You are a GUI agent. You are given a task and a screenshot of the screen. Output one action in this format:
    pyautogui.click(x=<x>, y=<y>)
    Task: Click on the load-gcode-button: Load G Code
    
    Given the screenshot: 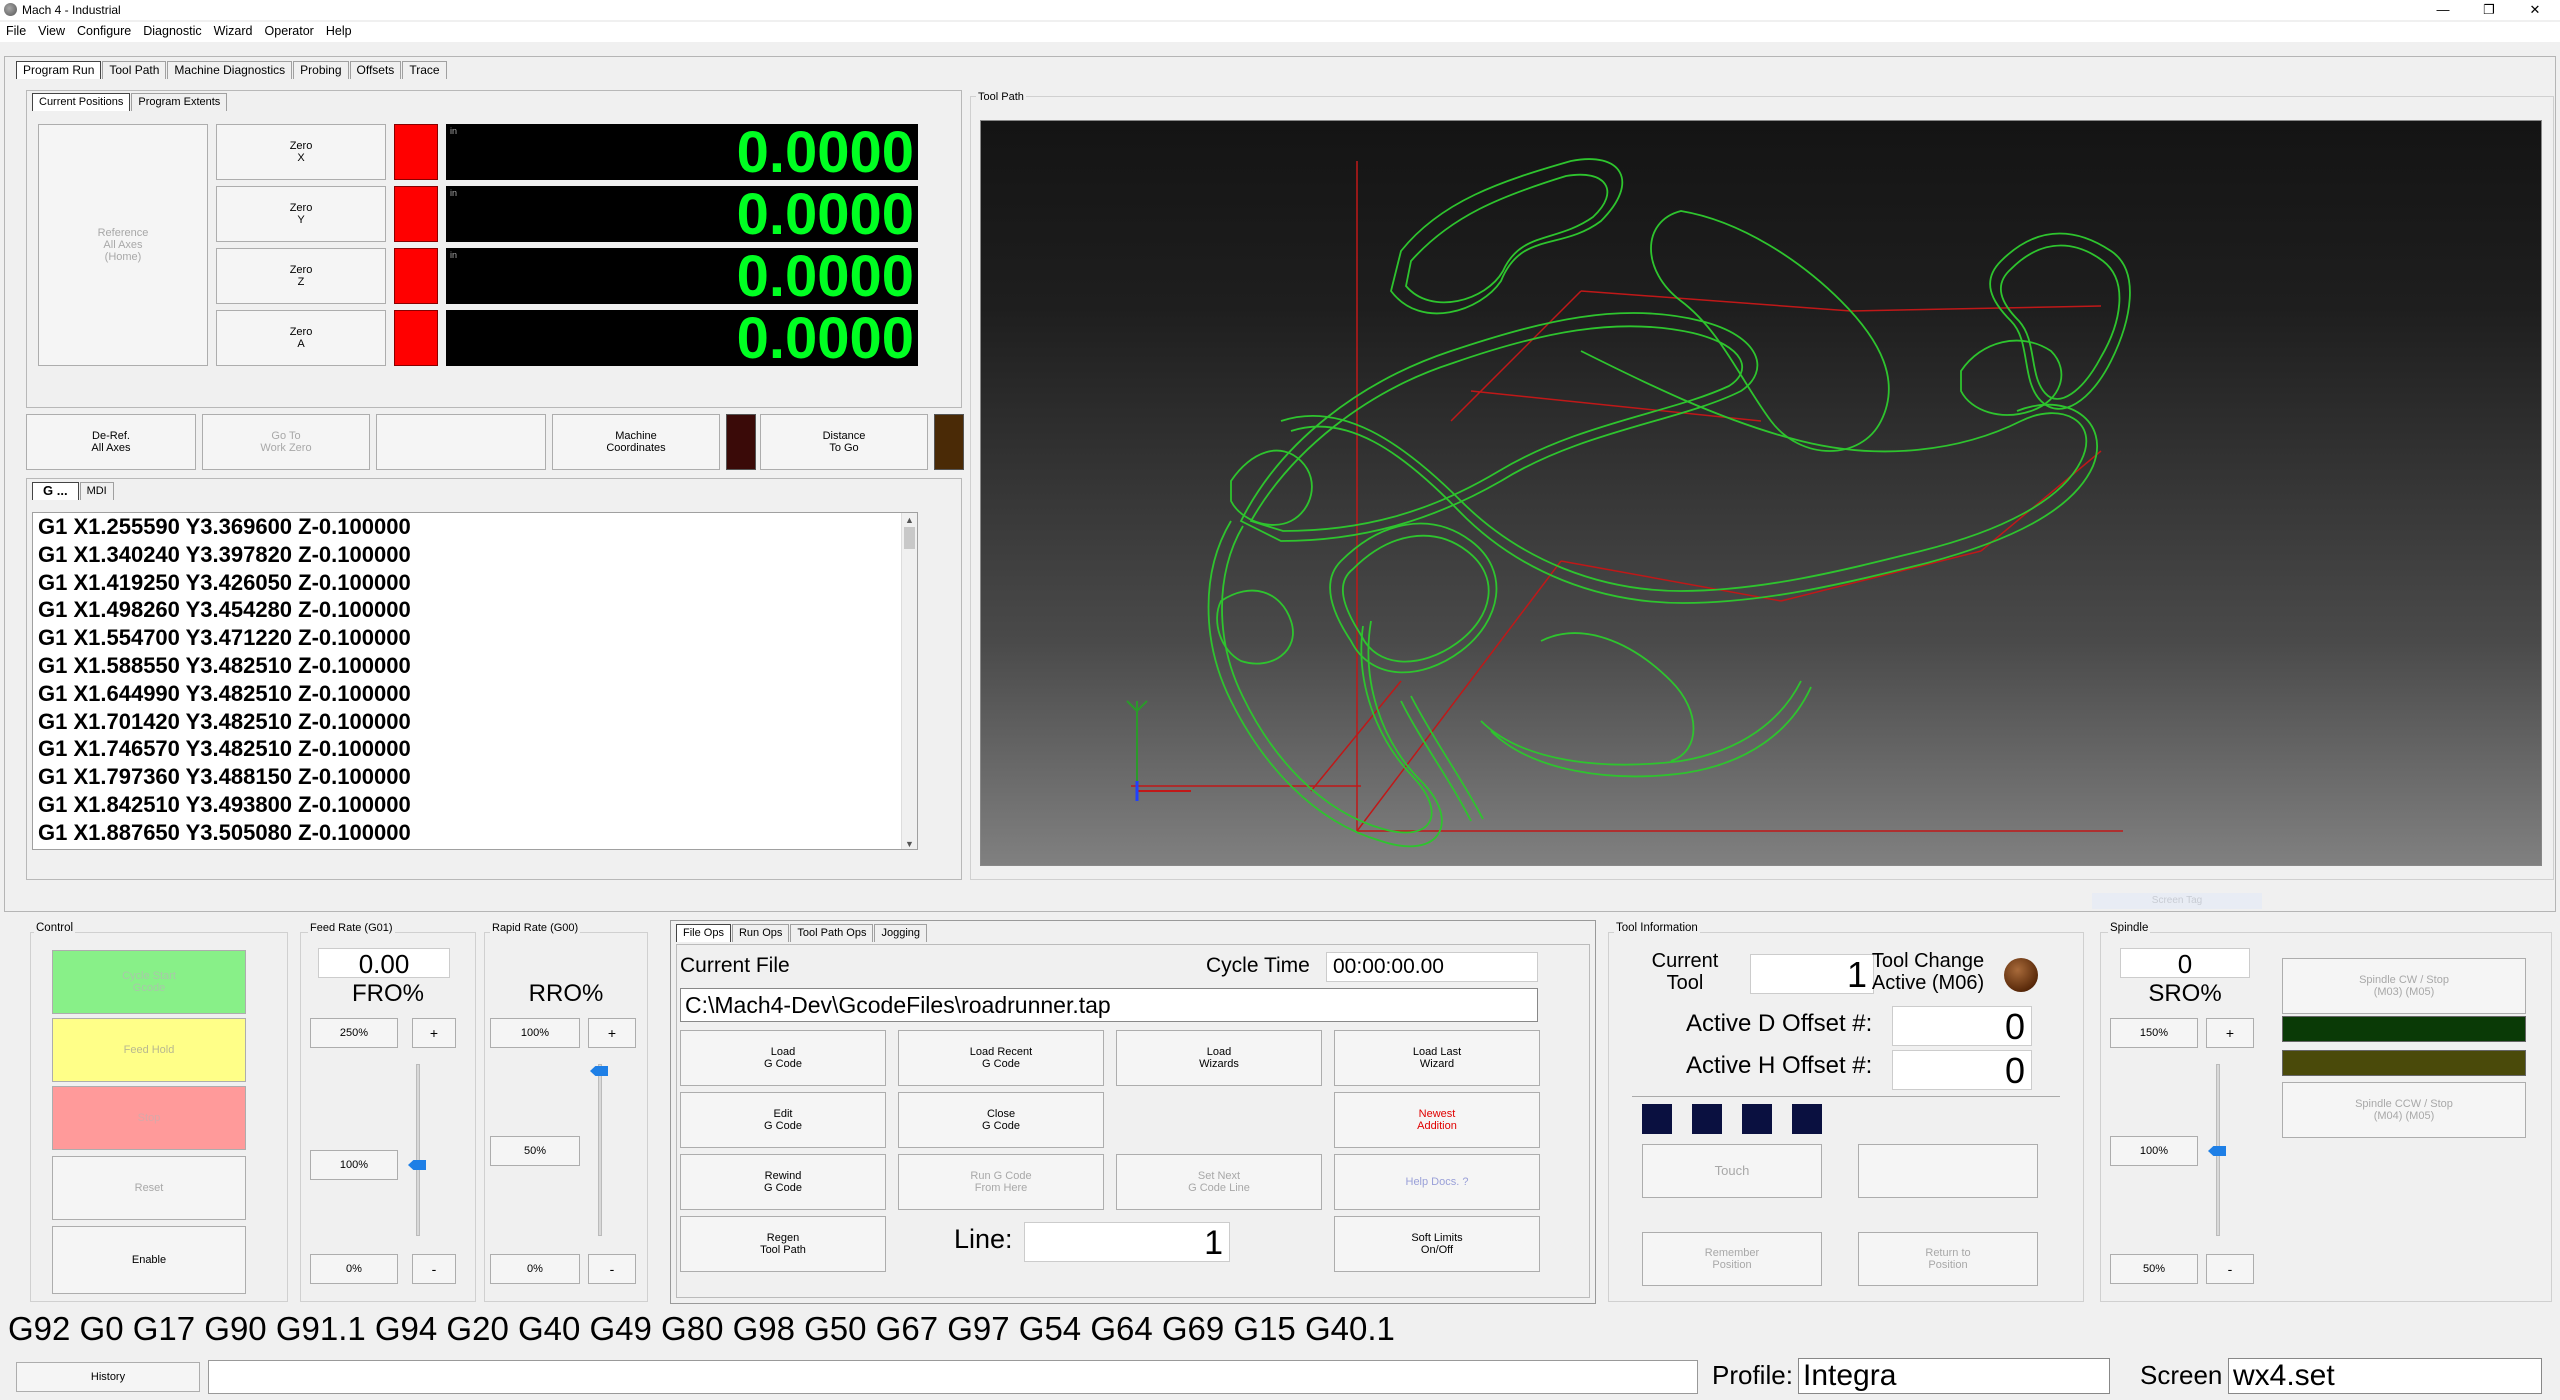 What is the action you would take?
    pyautogui.click(x=783, y=1058)
    